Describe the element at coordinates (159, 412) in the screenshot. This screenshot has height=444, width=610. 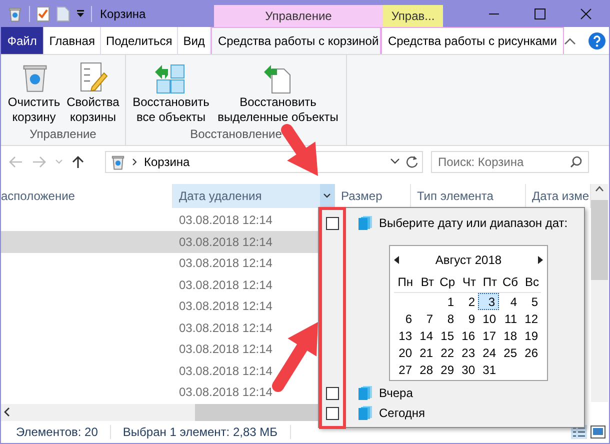
I see `horizontal-scrollbar` at that location.